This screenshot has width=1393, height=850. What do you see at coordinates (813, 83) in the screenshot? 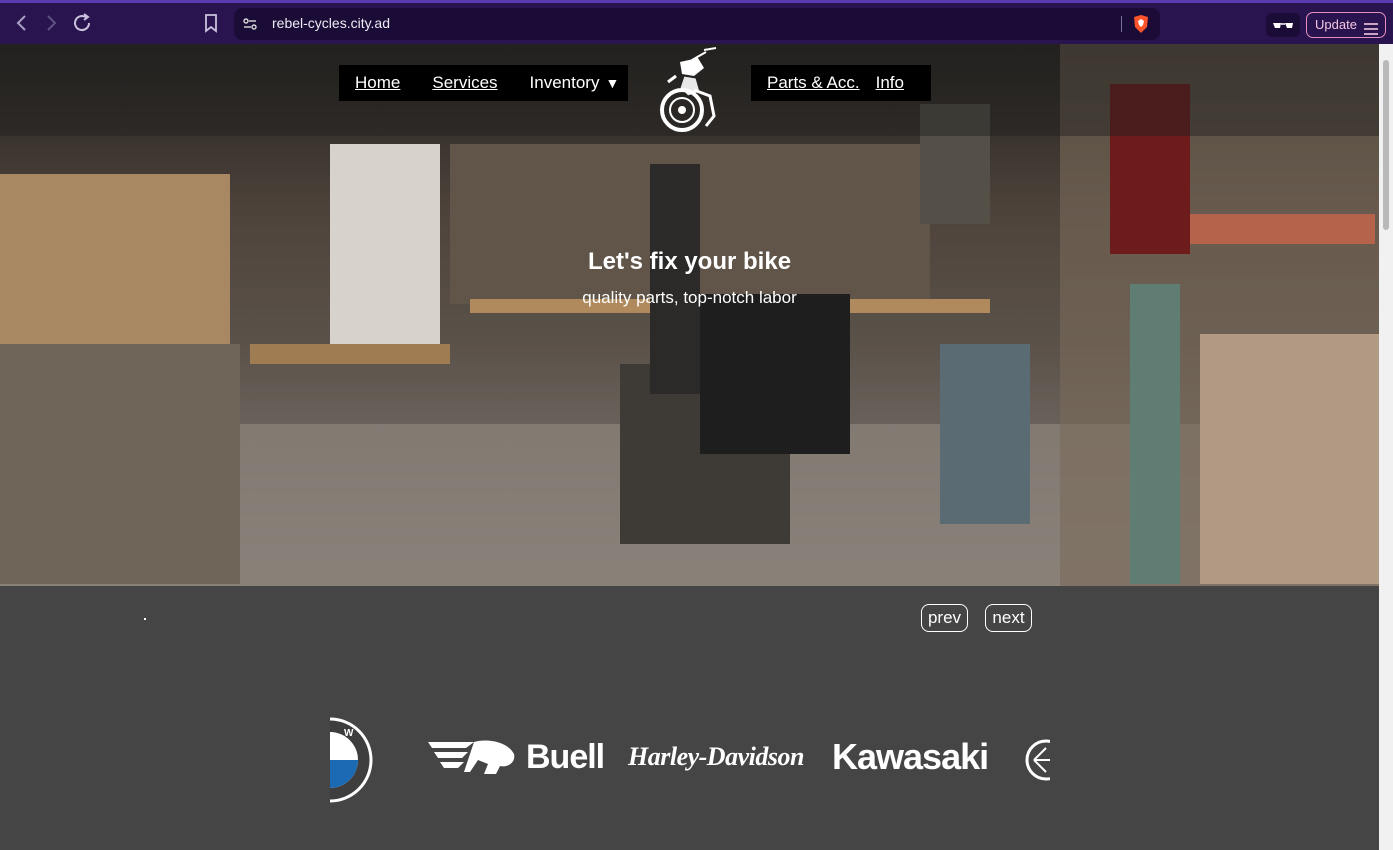
I see `nav-parts-link: Parts & Acc.` at bounding box center [813, 83].